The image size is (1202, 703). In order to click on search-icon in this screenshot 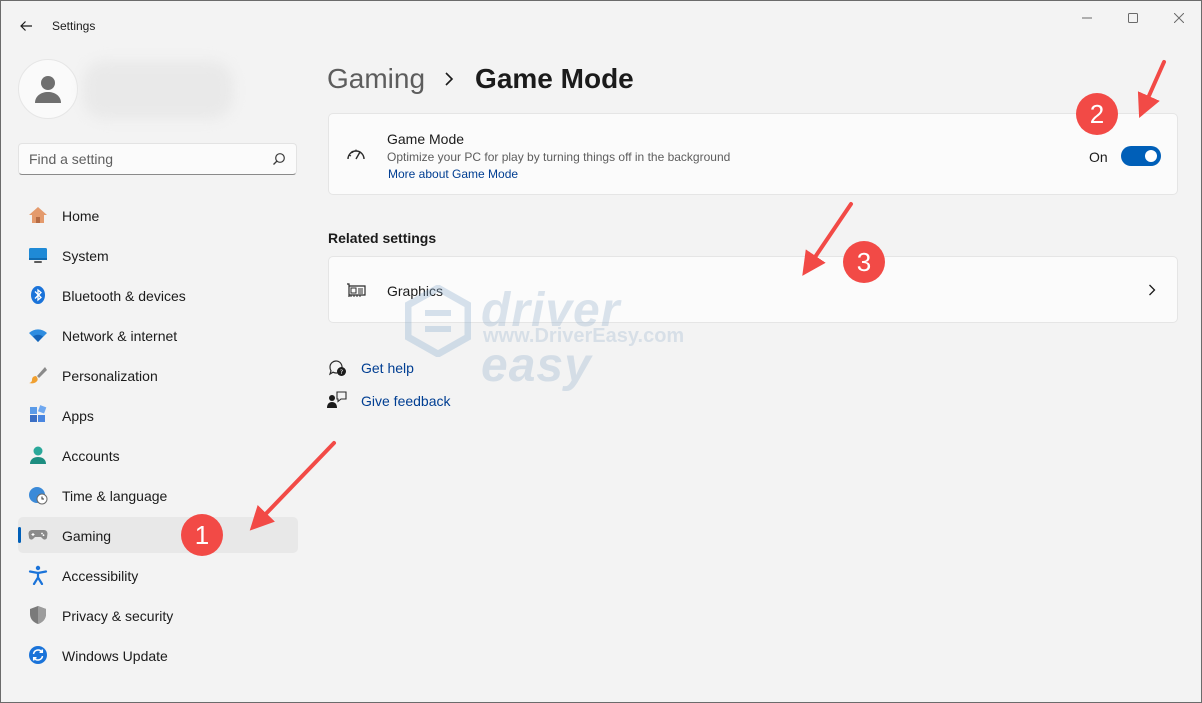, I will do `click(279, 159)`.